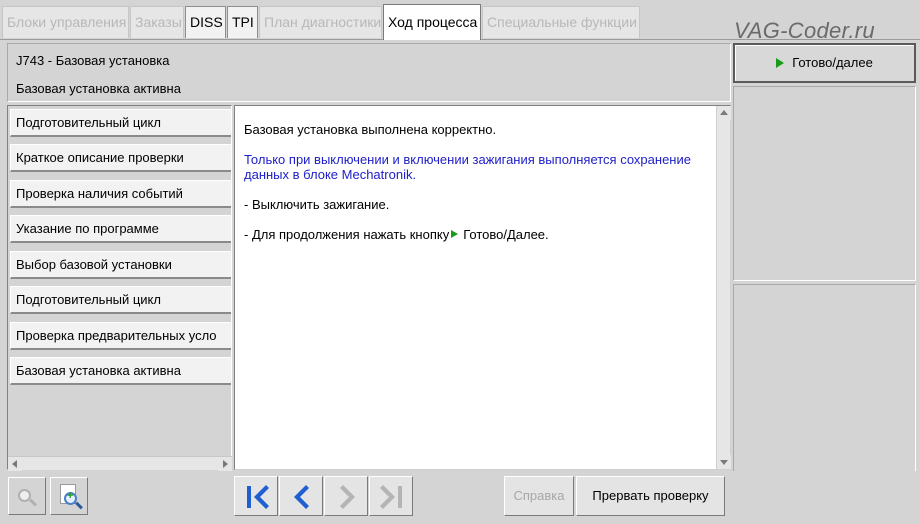 This screenshot has width=920, height=524. What do you see at coordinates (120, 265) in the screenshot?
I see `step-item: Выбор базовой установки` at bounding box center [120, 265].